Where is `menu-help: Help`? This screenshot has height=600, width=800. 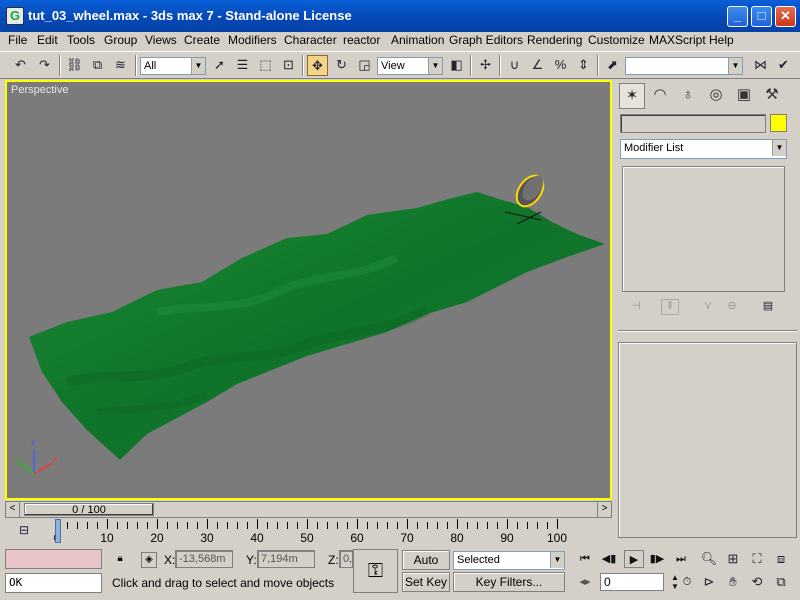
menu-help: Help is located at coordinates (721, 40).